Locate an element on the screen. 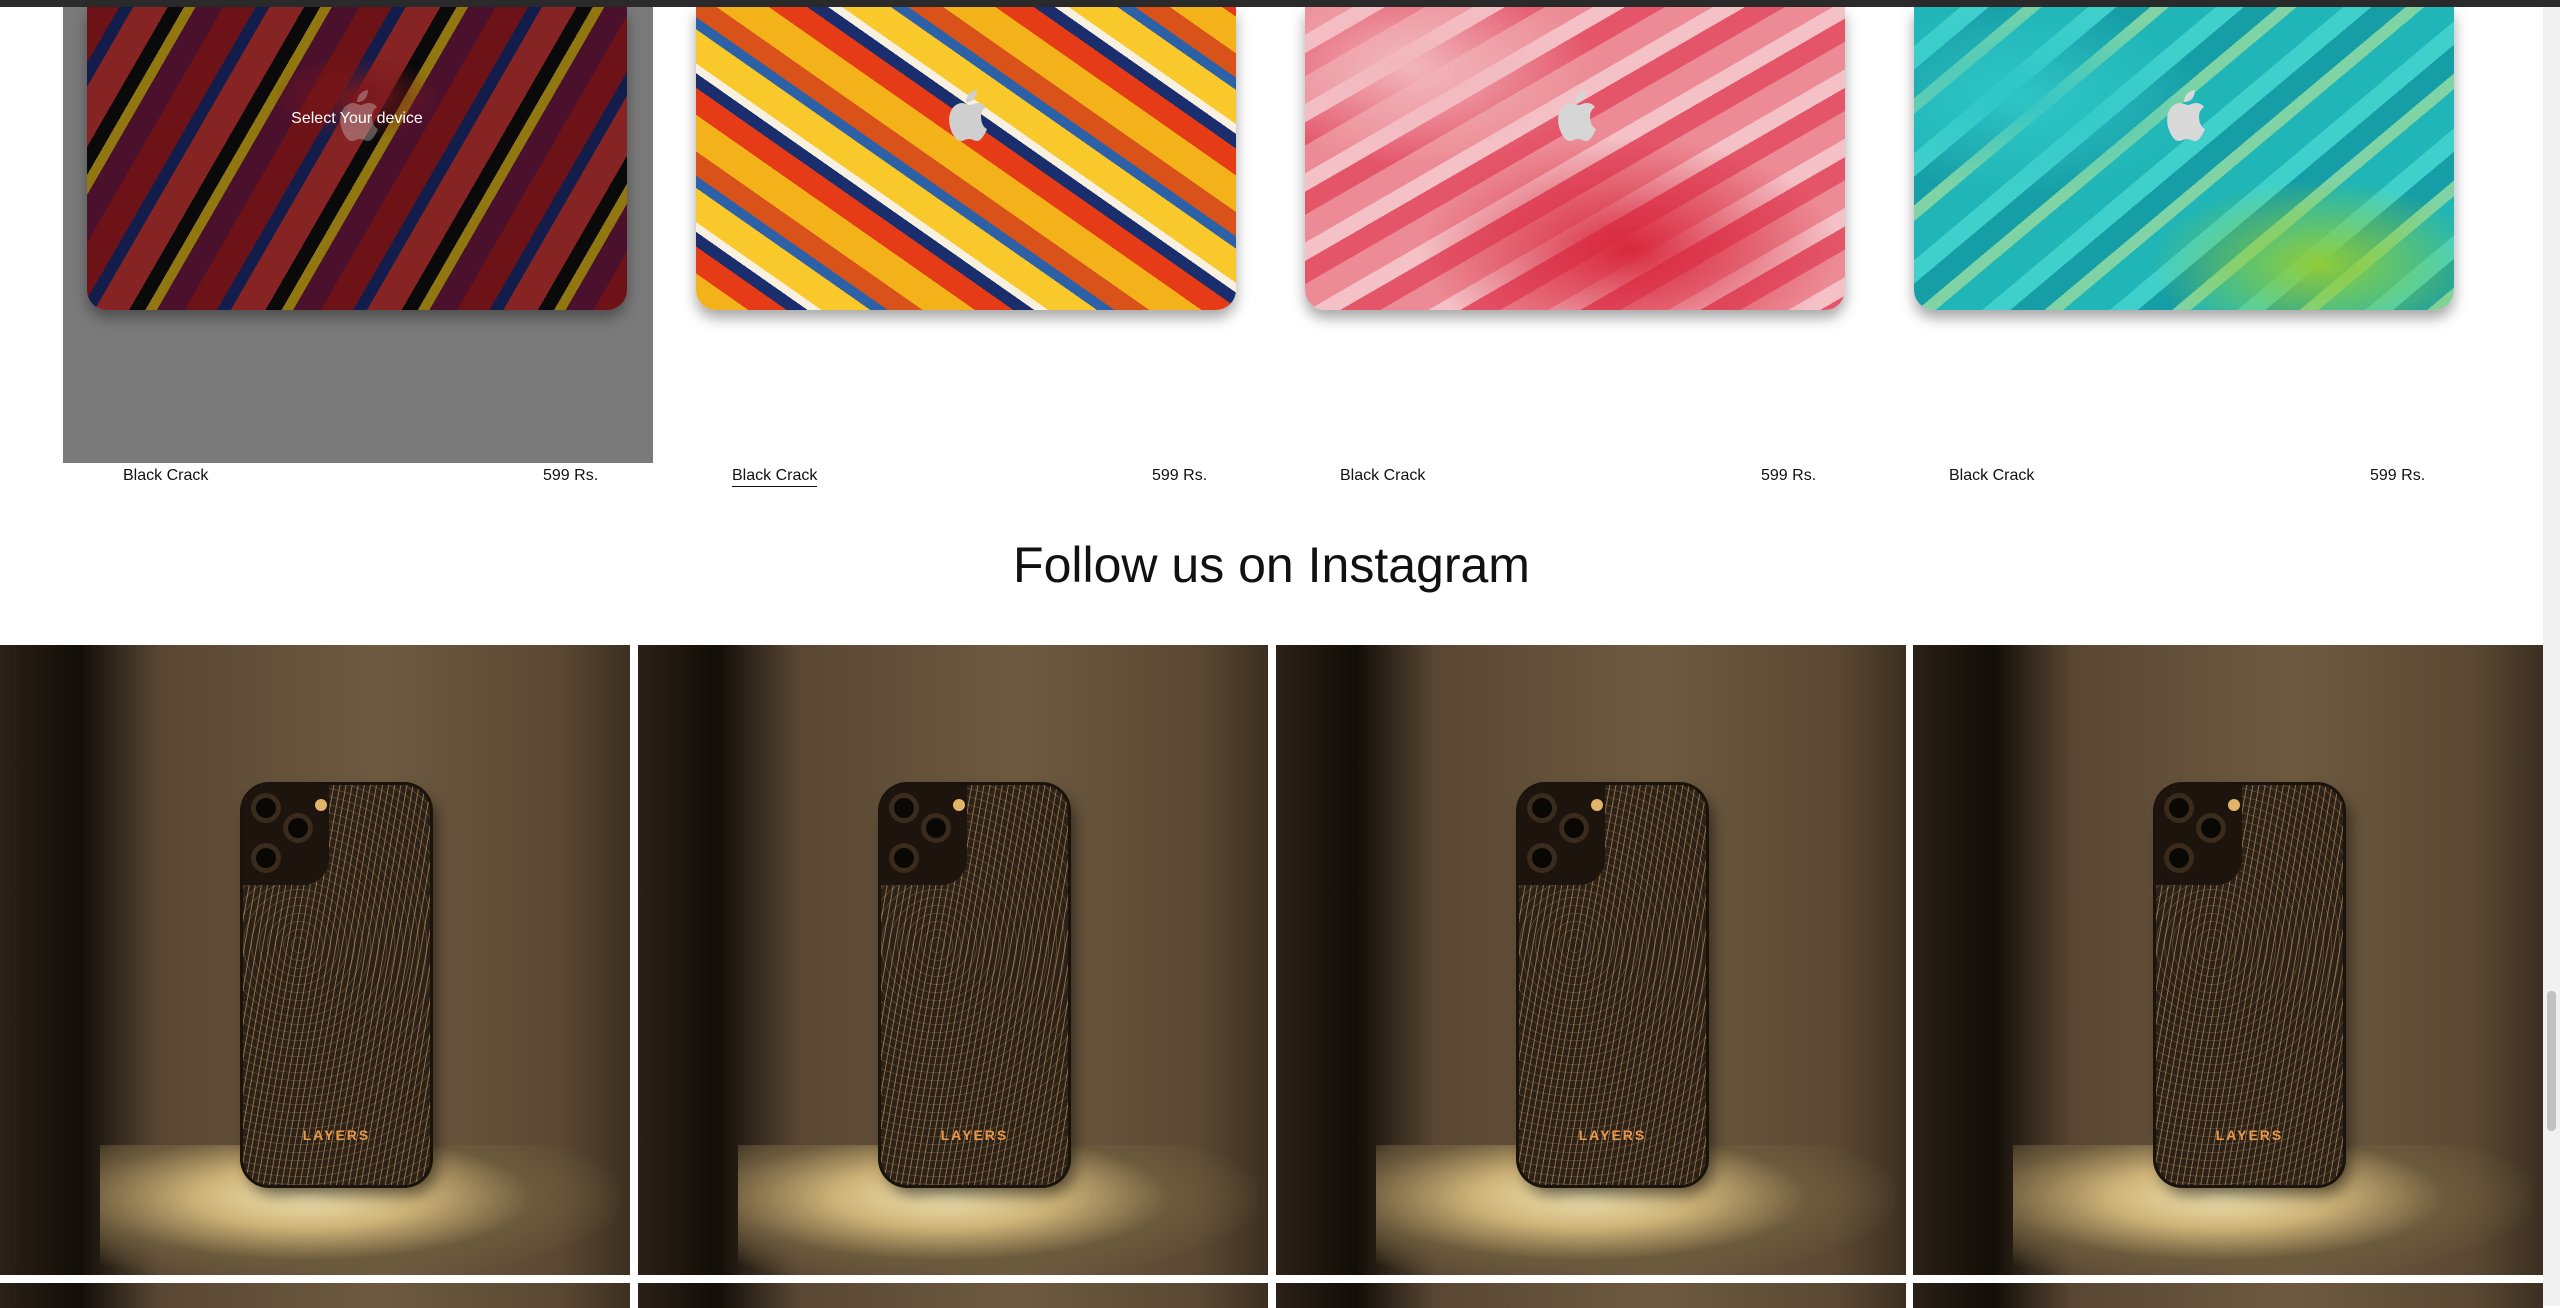 This screenshot has width=2560, height=1308. product-price-4: 599 Rs. is located at coordinates (2398, 475).